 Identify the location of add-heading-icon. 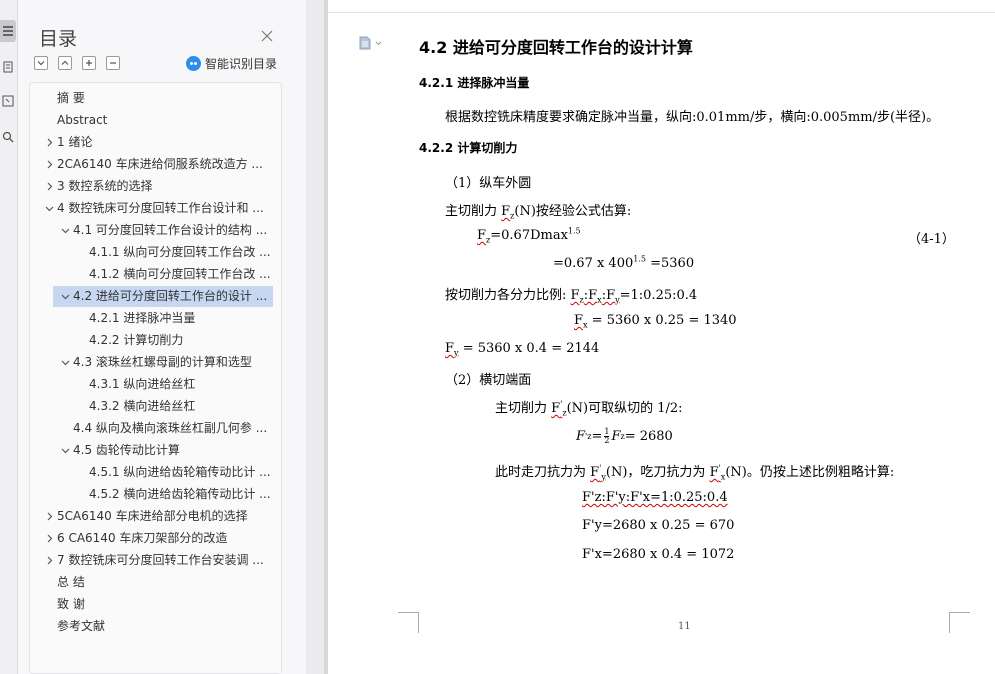
(89, 63).